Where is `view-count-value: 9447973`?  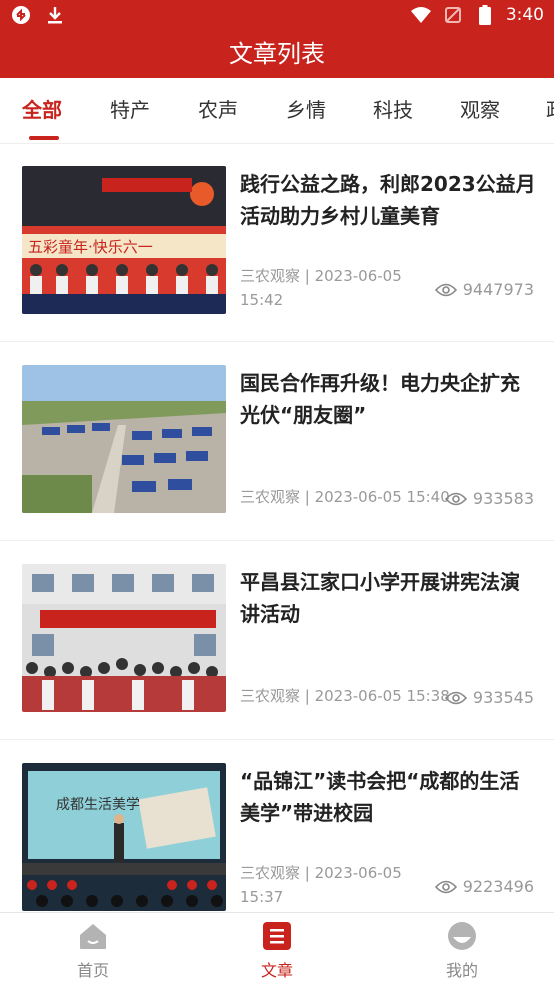
view-count-value: 9447973 is located at coordinates (498, 289).